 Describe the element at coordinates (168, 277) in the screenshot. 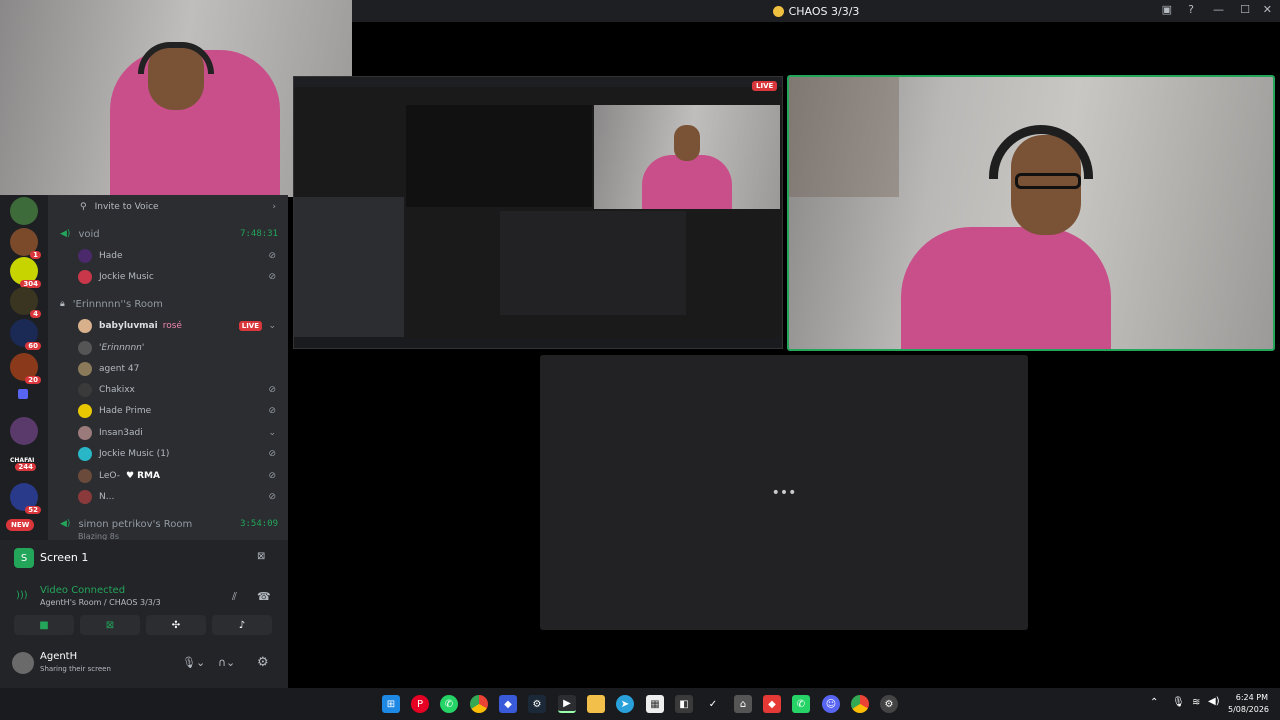

I see `voice-user: Jockie Music ⊘` at that location.